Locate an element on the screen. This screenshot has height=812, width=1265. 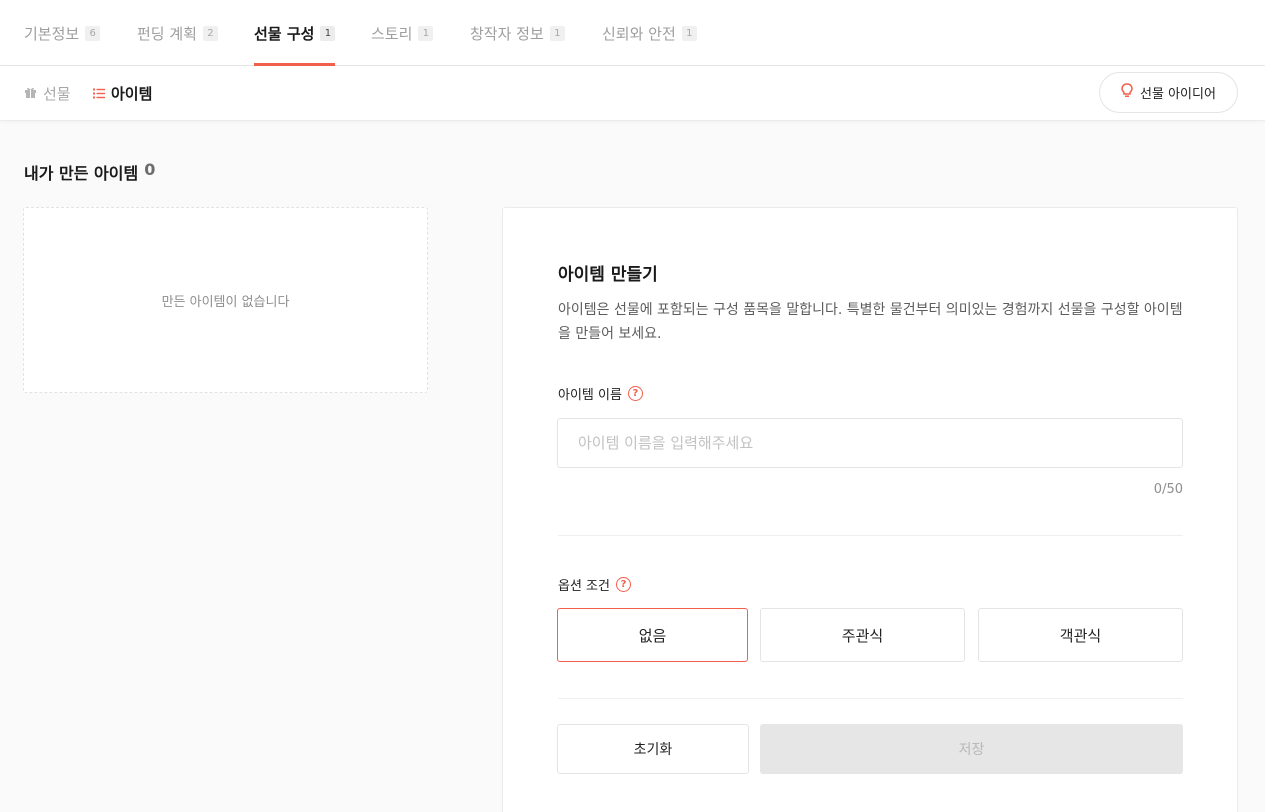
tab-label: 펀딩 계획 is located at coordinates (167, 33).